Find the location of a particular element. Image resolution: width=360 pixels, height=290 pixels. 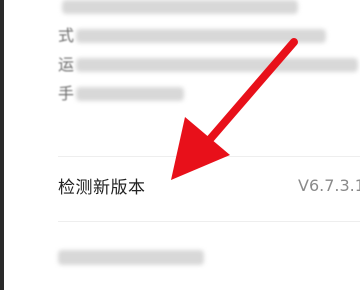

blurred-text-char: 手 is located at coordinates (66, 93).